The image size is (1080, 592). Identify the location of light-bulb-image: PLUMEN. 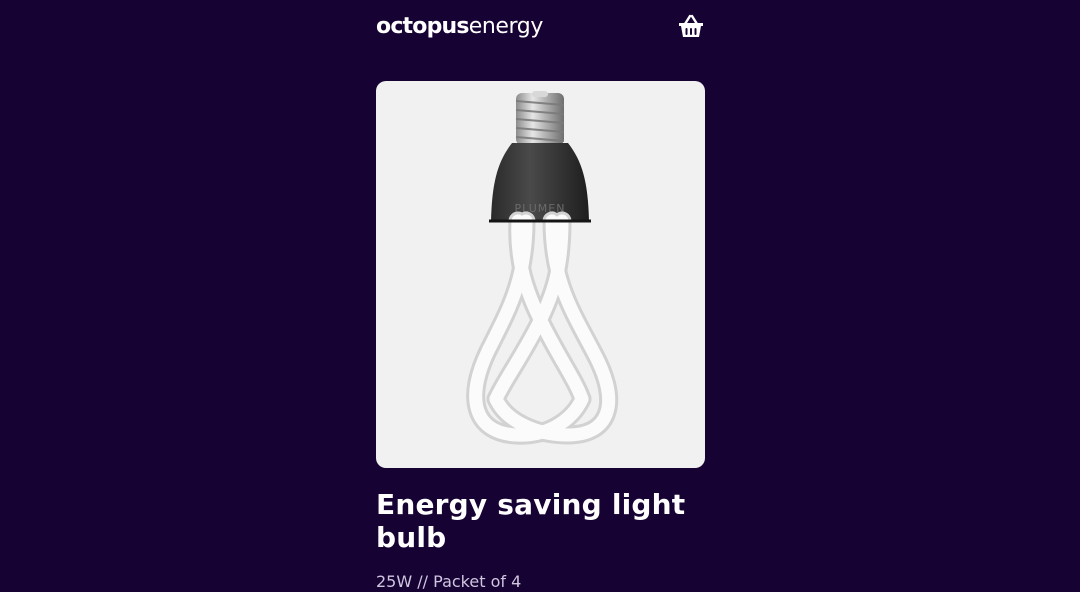
(542, 268).